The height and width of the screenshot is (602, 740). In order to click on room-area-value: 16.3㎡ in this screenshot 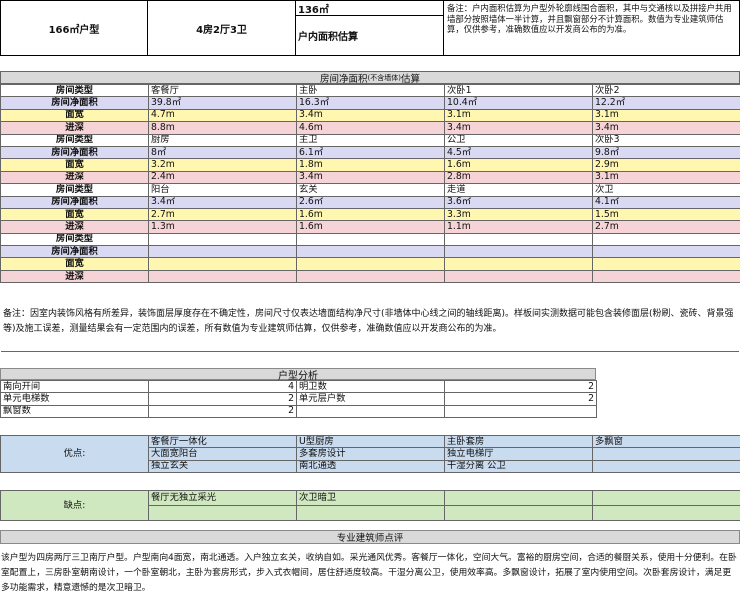, I will do `click(370, 103)`.